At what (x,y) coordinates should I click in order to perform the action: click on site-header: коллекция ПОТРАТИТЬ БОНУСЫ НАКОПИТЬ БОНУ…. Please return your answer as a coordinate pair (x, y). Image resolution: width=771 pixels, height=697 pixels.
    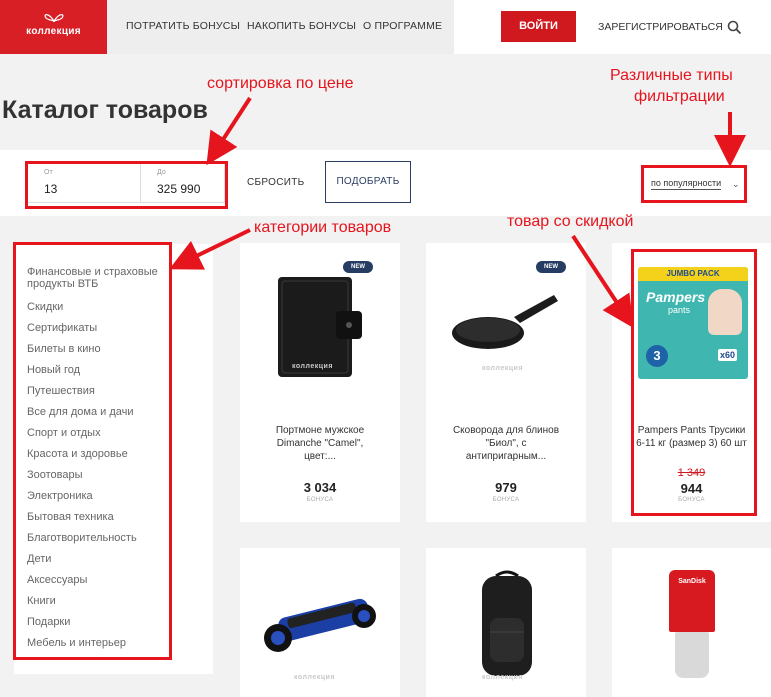
    Looking at the image, I should click on (385, 27).